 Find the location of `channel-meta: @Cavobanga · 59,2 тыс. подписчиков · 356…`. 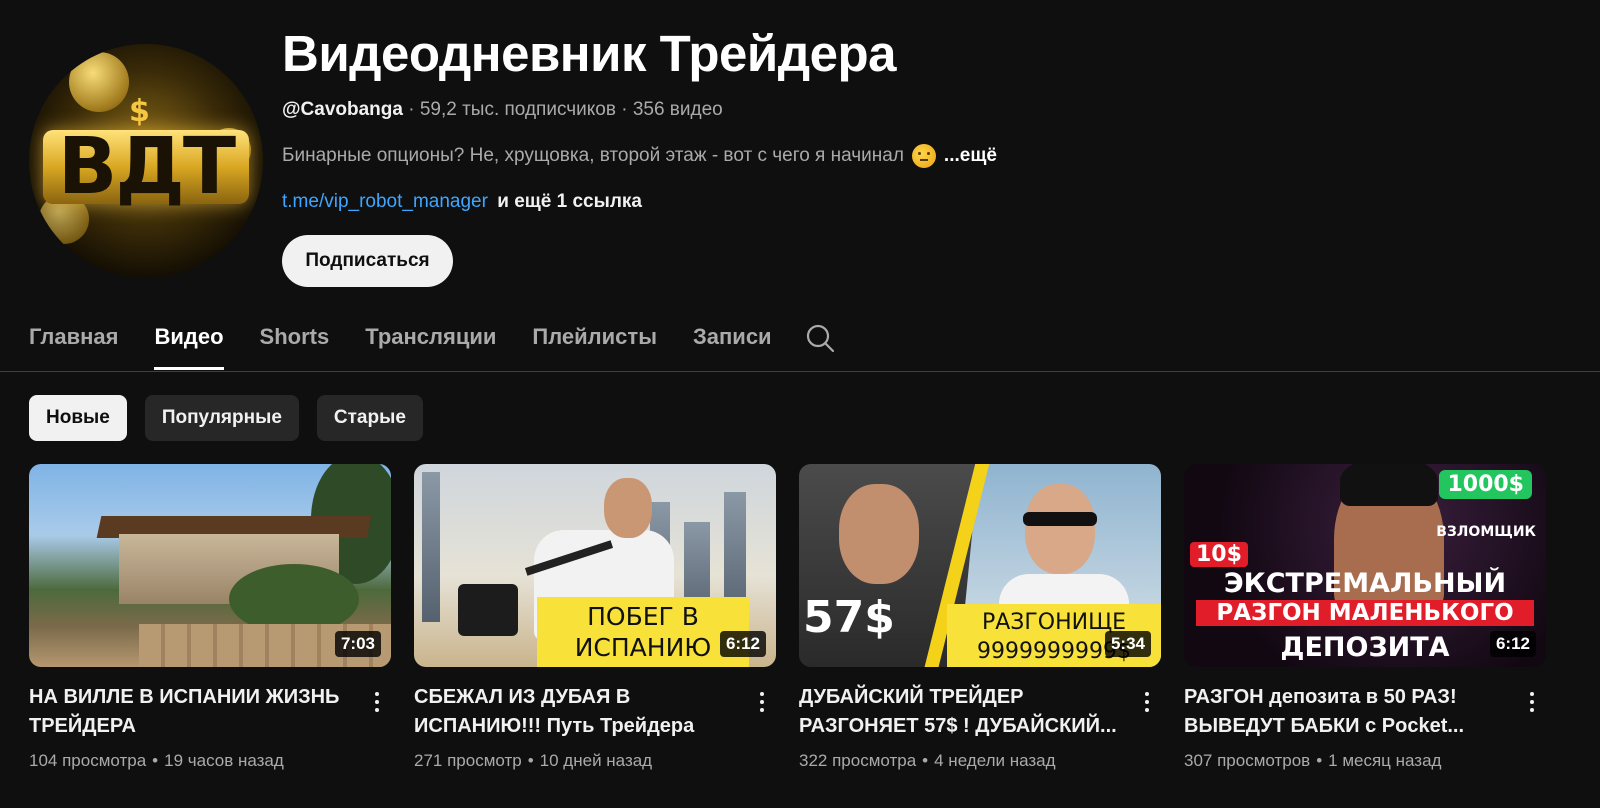

channel-meta: @Cavobanga · 59,2 тыс. подписчиков · 356… is located at coordinates (502, 110).